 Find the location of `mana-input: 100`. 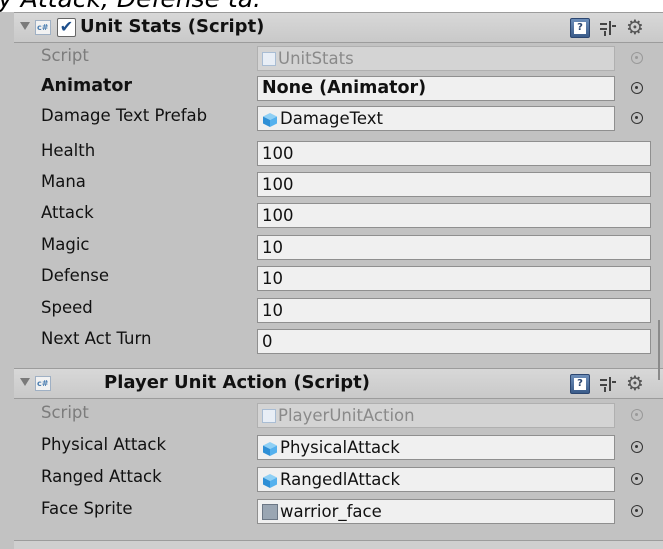

mana-input: 100 is located at coordinates (454, 184).